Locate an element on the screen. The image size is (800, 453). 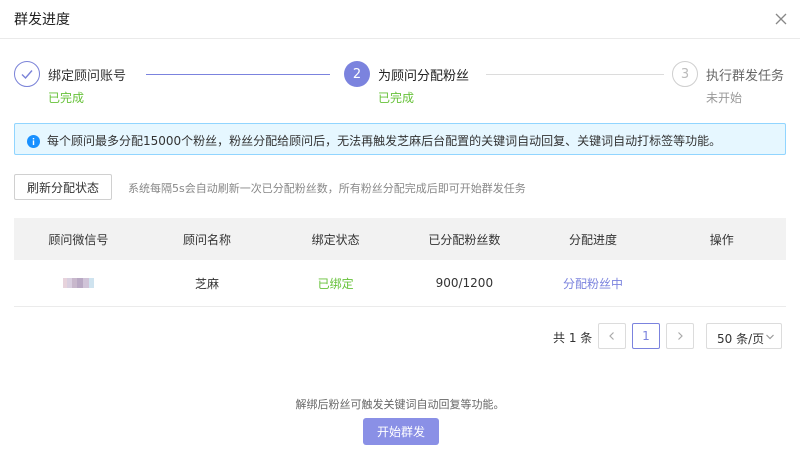
cell-progress-link: 分配粉丝中 is located at coordinates (593, 283).